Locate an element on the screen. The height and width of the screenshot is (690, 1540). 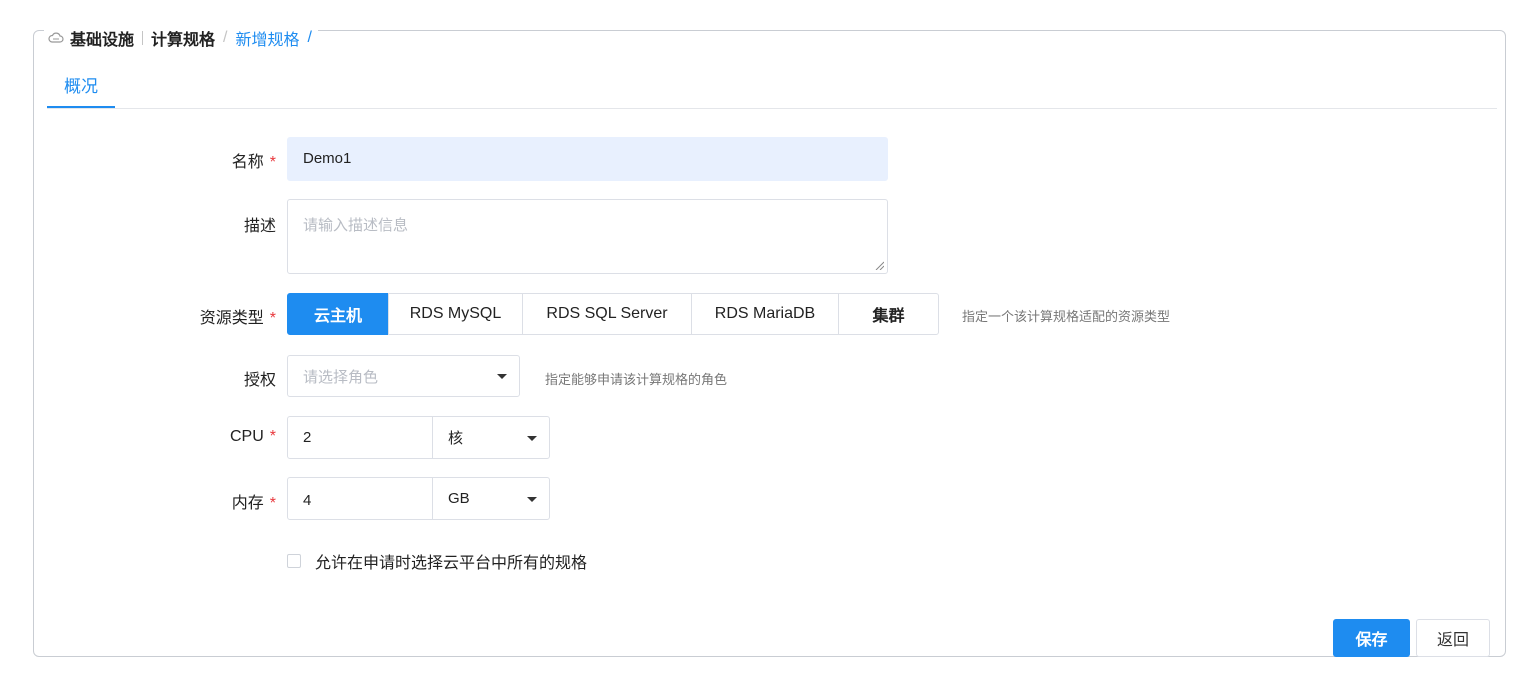
allow-all-specs-checkbox is located at coordinates (294, 561).